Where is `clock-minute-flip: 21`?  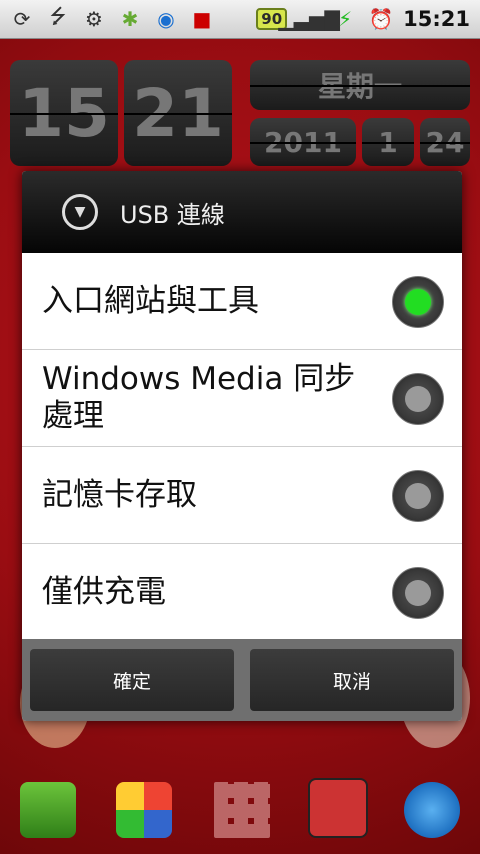 clock-minute-flip: 21 is located at coordinates (178, 113).